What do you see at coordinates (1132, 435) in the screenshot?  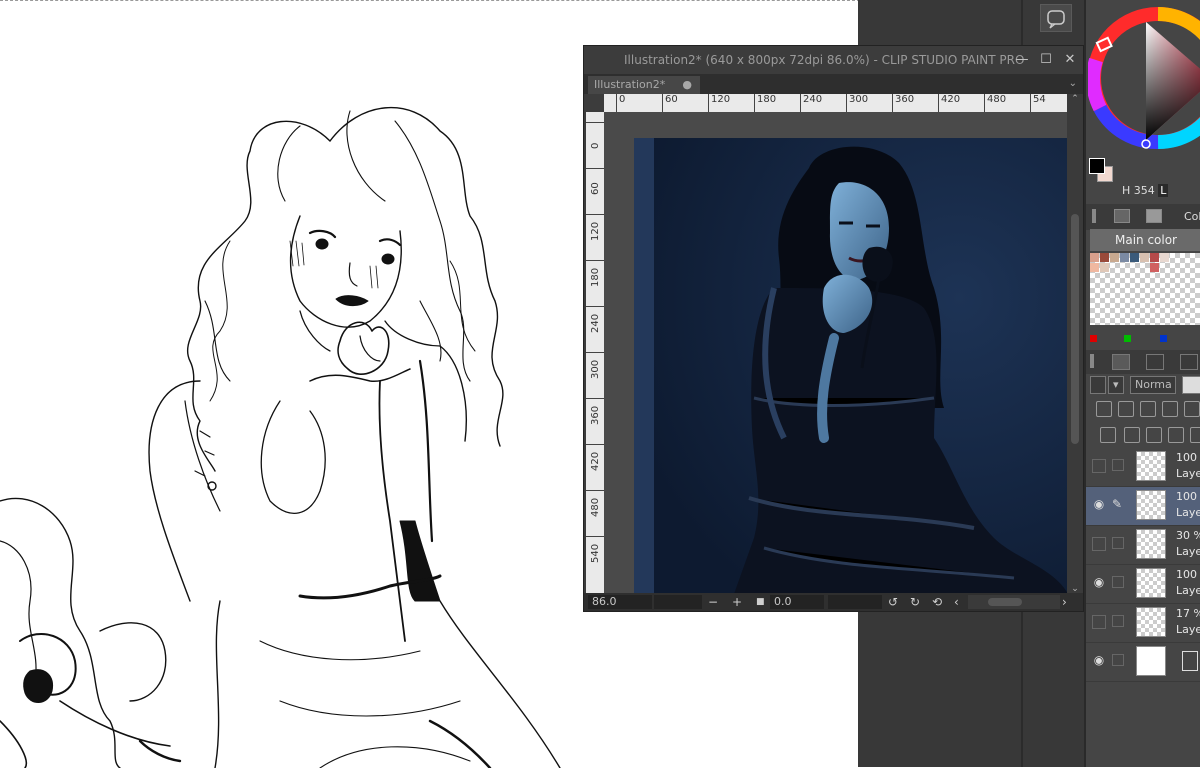 I see `new-vector-layer-icon` at bounding box center [1132, 435].